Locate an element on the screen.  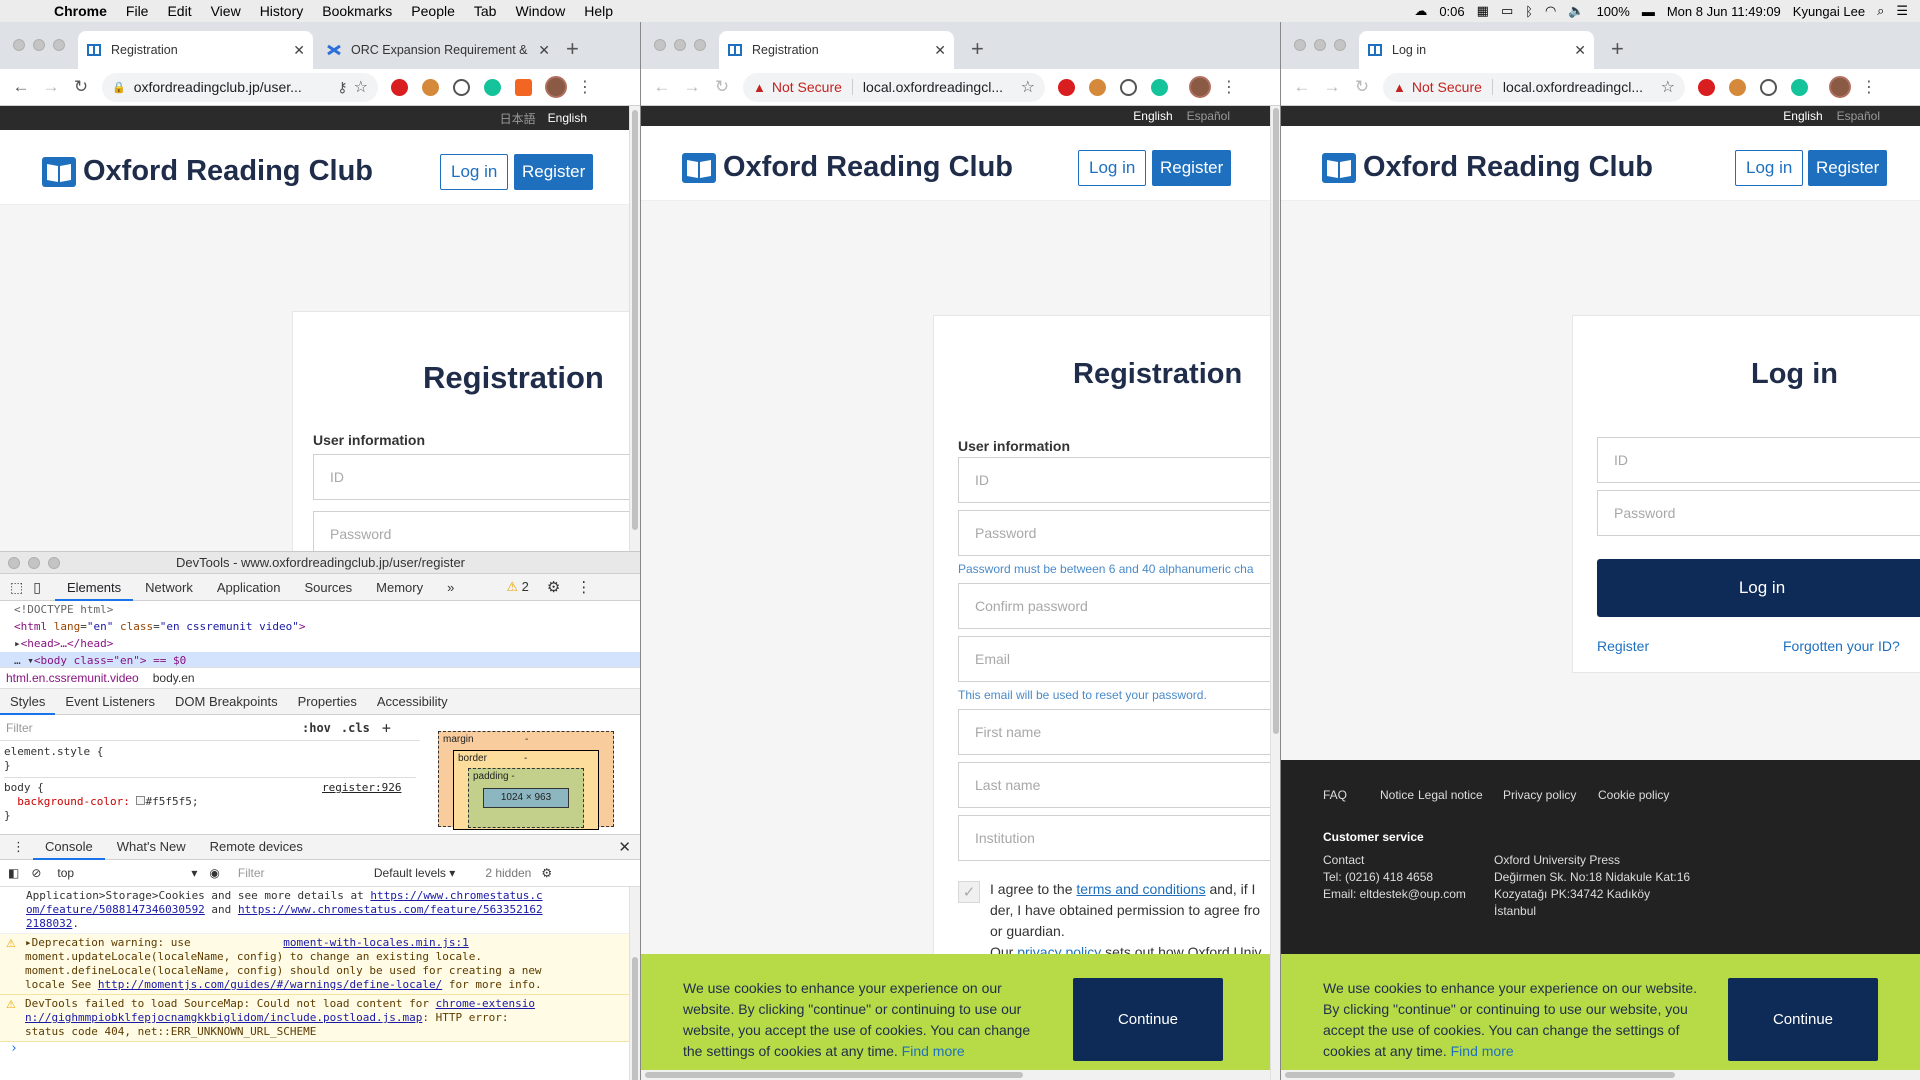
footer-link-legal: Legal notice is located at coordinates (1450, 795).